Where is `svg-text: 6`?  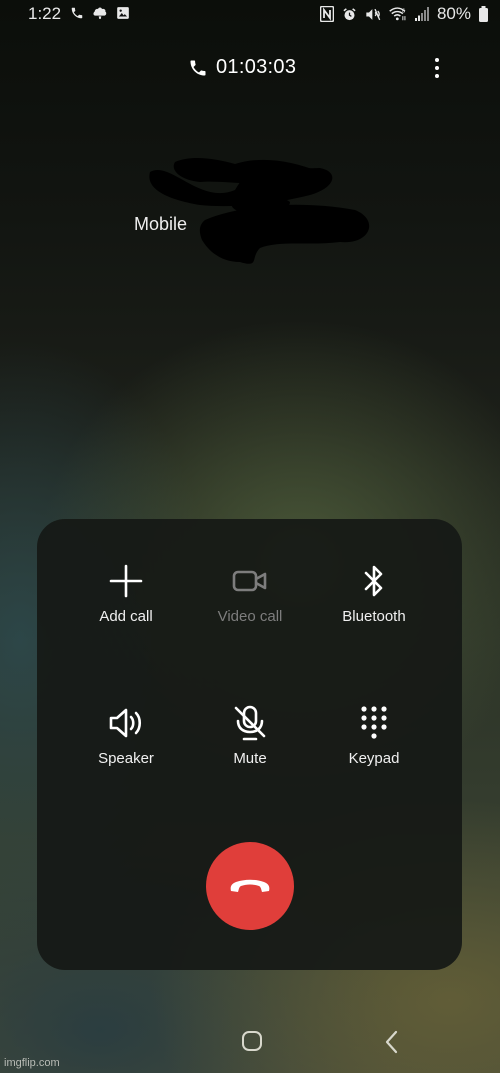
svg-text: 6 is located at coordinates (403, 12).